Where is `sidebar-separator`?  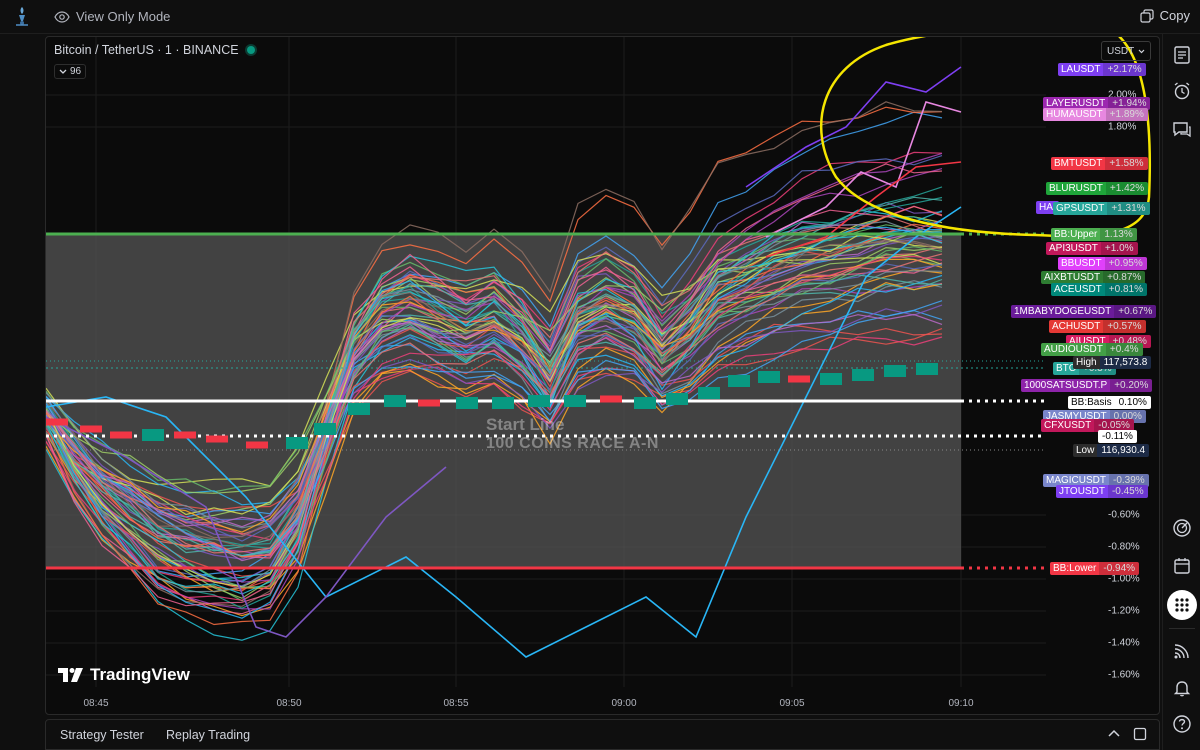
sidebar-separator is located at coordinates (1182, 628).